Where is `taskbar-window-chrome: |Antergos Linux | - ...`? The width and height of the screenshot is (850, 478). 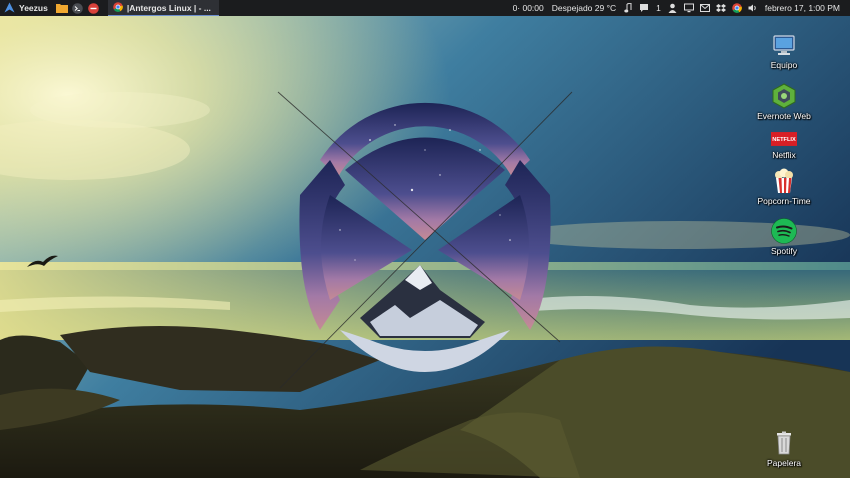
taskbar-window-chrome: |Antergos Linux | - ... is located at coordinates (163, 8).